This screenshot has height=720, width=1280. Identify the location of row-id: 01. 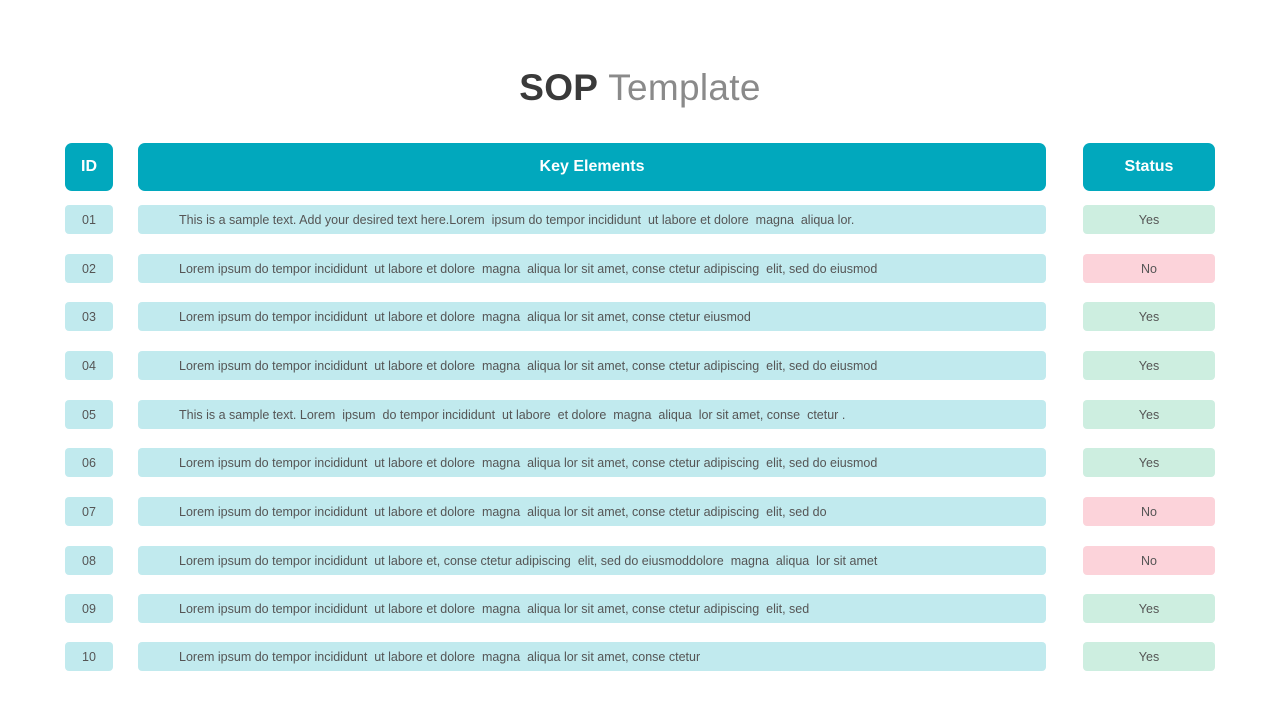
(89, 219).